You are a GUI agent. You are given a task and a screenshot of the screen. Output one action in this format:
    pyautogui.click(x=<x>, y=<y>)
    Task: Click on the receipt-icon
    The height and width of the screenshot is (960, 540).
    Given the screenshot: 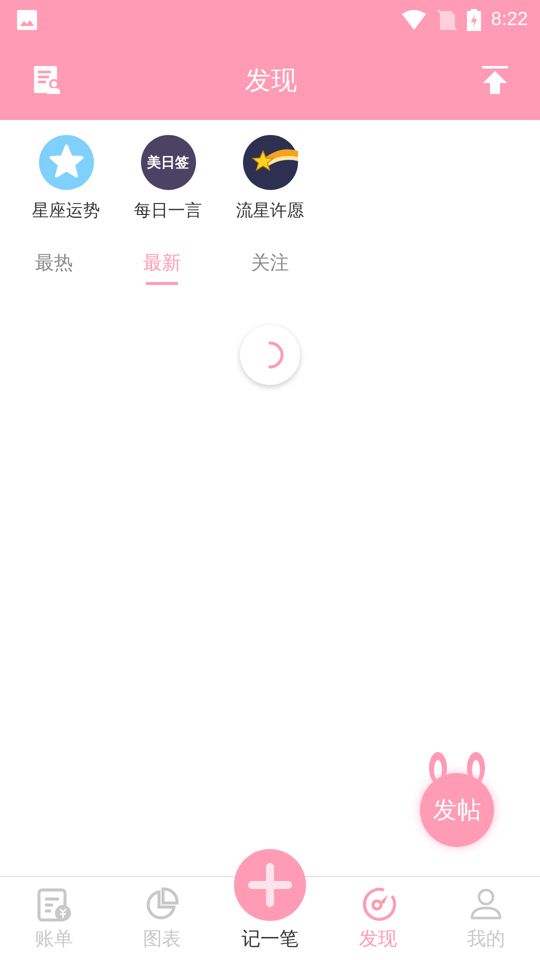 What is the action you would take?
    pyautogui.click(x=54, y=904)
    